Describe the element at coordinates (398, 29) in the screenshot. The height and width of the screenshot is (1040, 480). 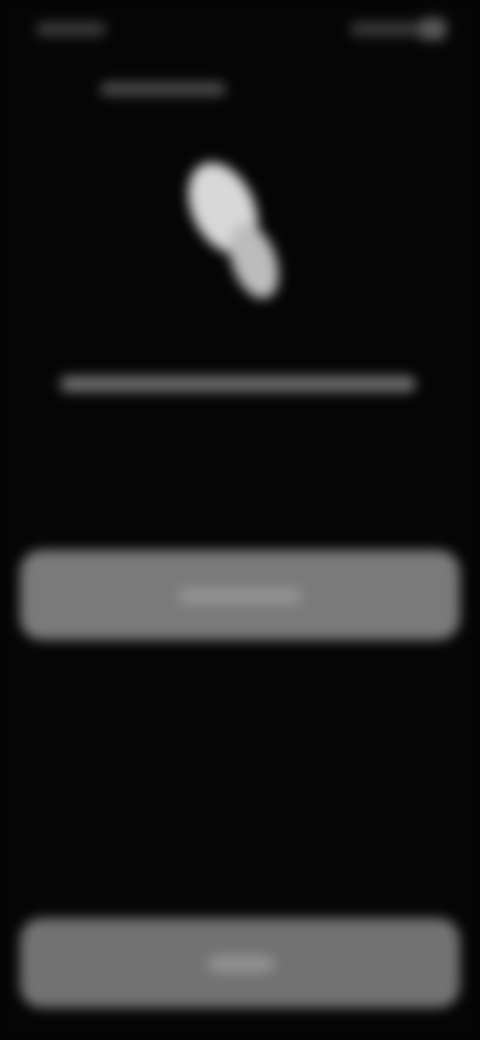
I see `status-icons` at that location.